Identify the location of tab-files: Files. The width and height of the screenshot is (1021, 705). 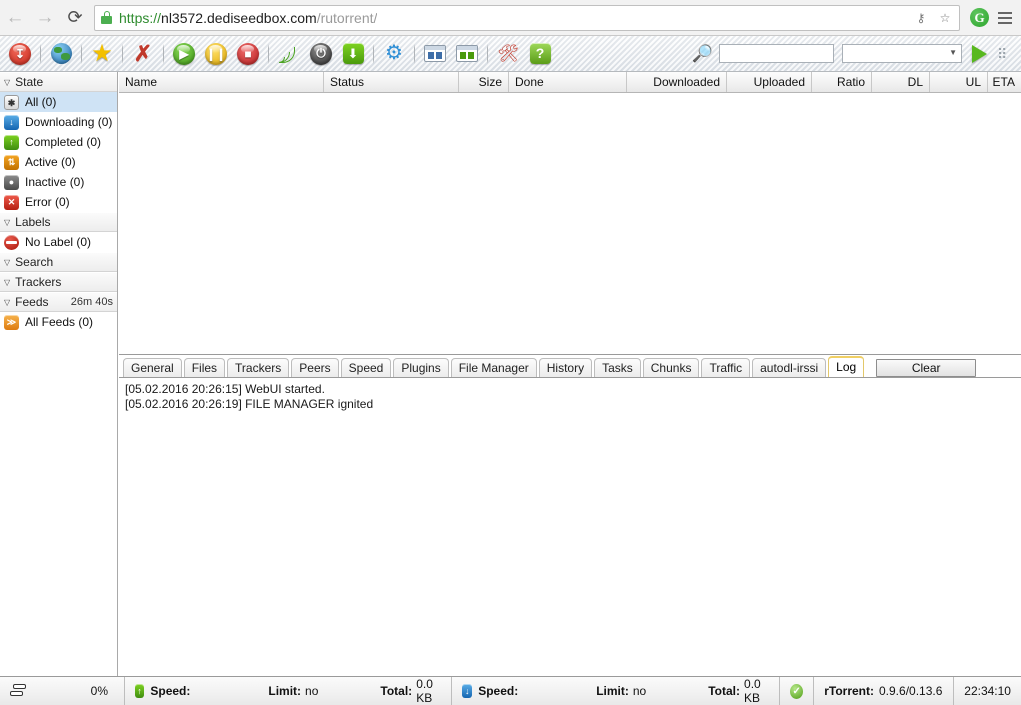
(204, 367).